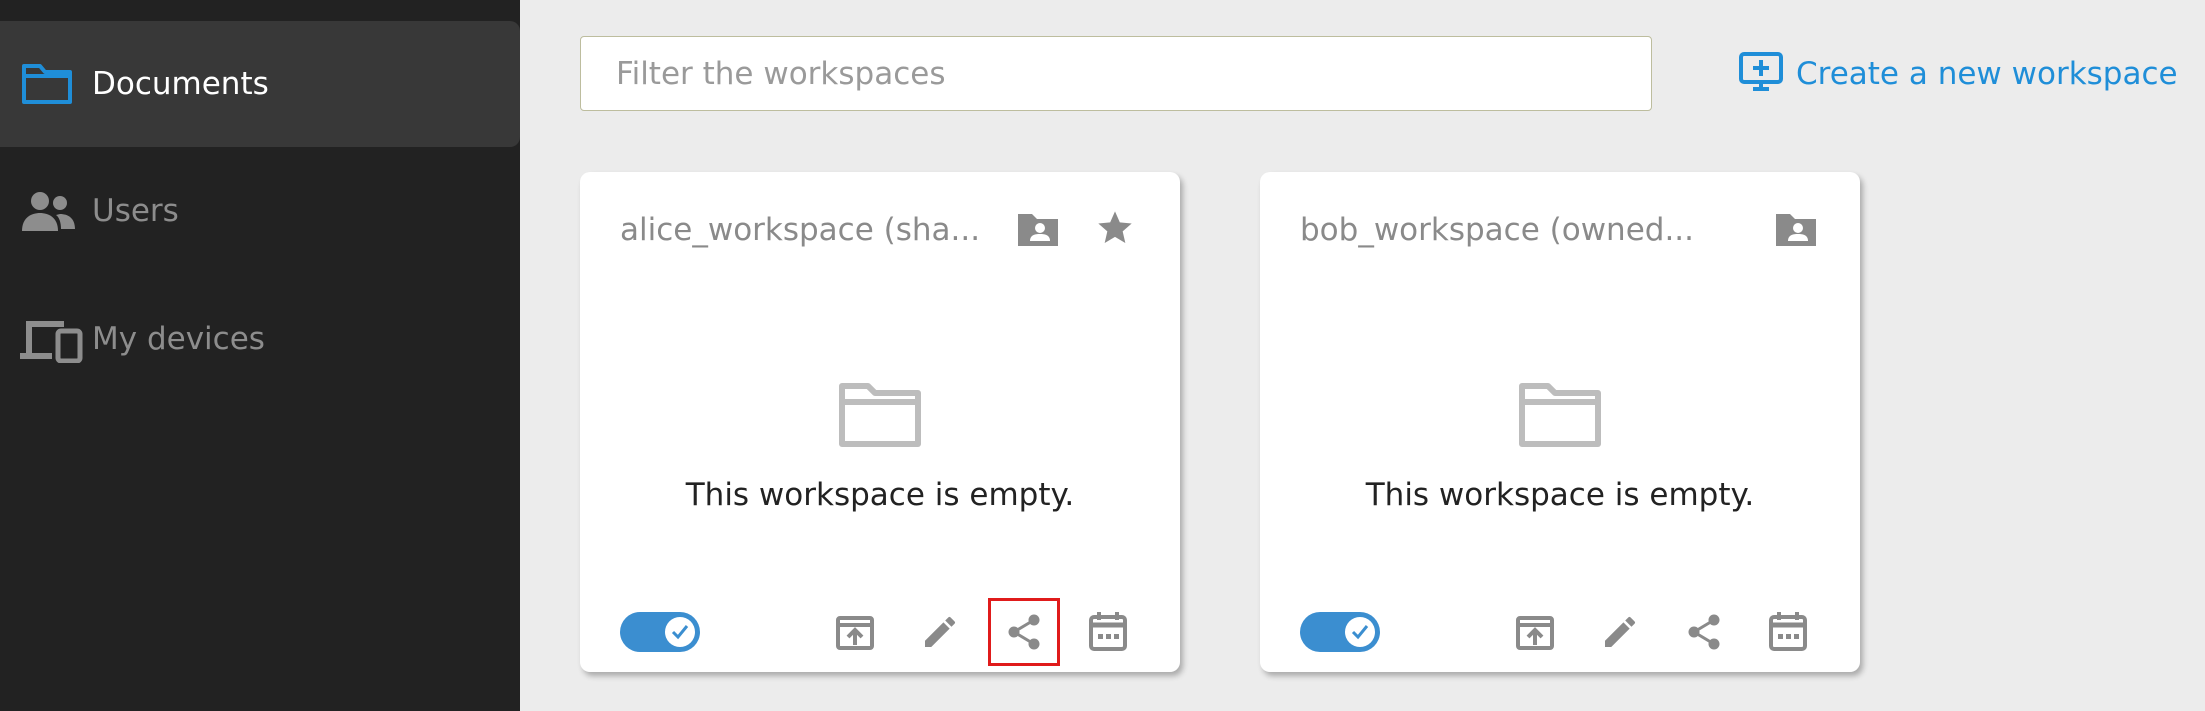 The image size is (2205, 711). I want to click on create-workspace-button: Create a new workspace, so click(1958, 74).